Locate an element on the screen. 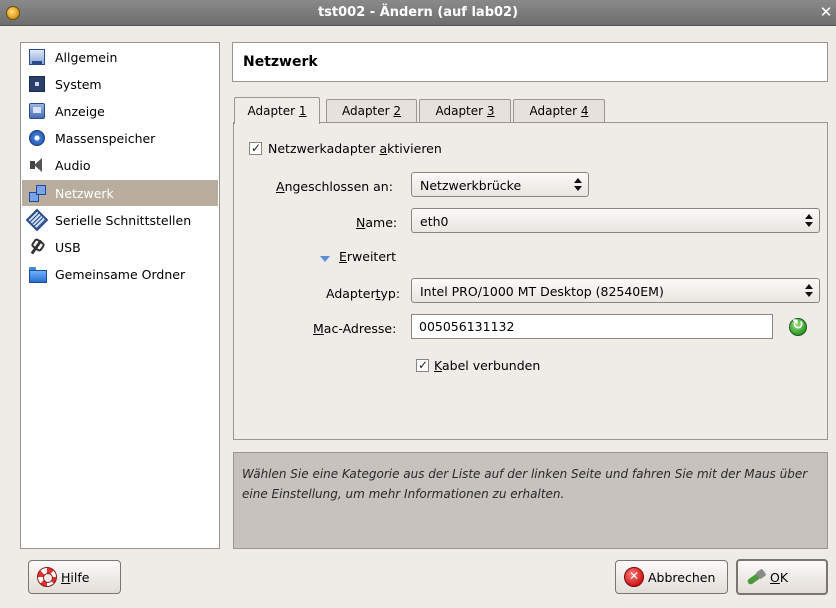 The image size is (836, 608). adapter-type-label: Adaptertyp: is located at coordinates (363, 293).